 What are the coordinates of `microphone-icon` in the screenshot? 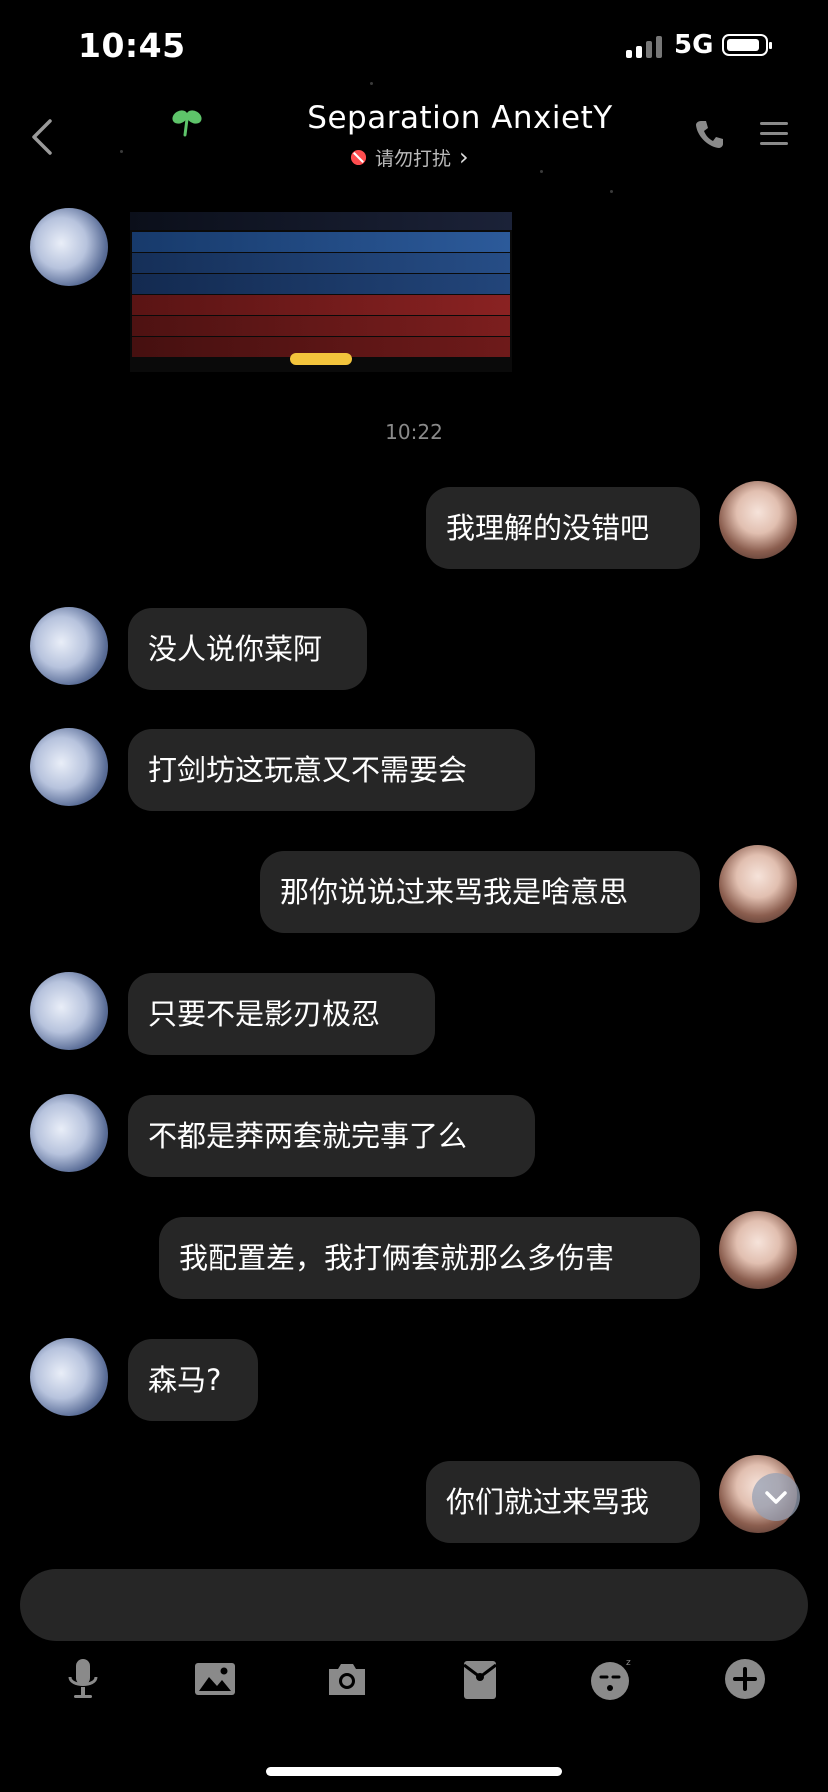 It's located at (83, 1678).